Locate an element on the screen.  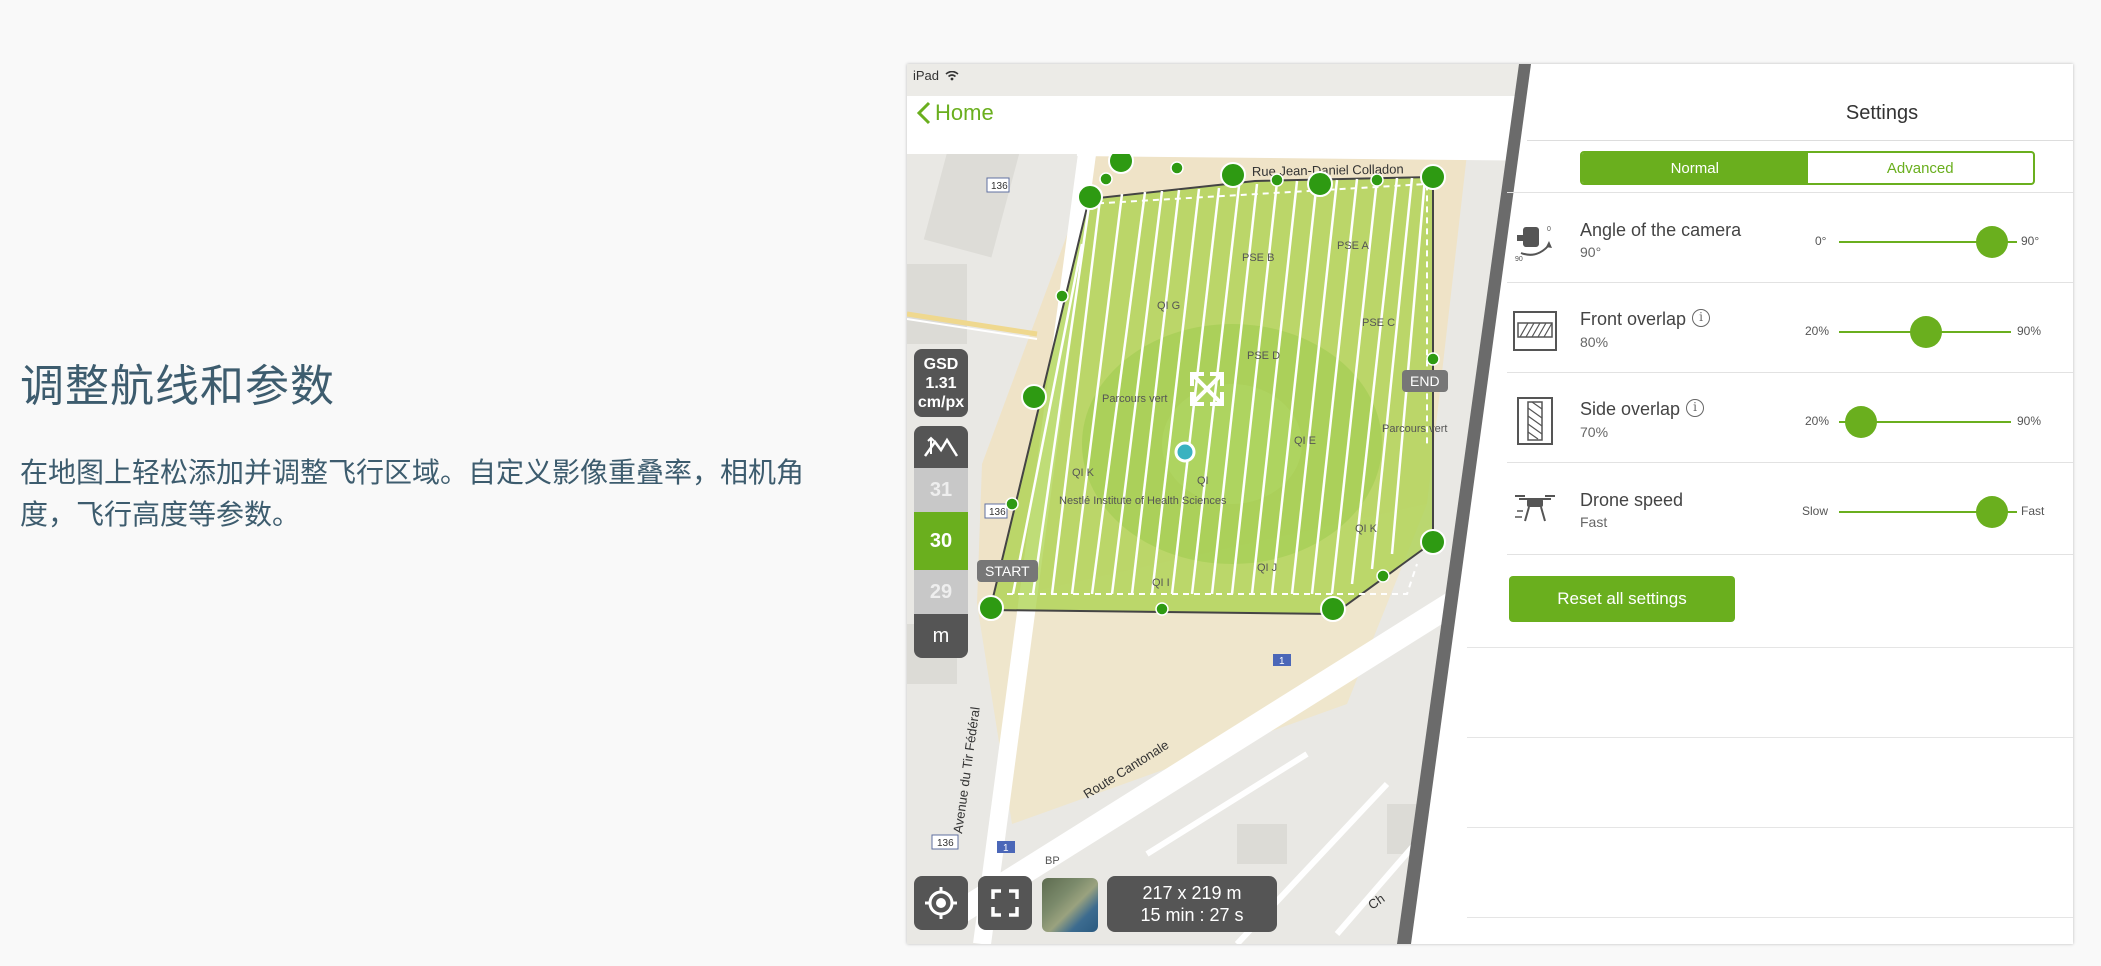
settings-mode-tabs: Normal Advanced is located at coordinates (1807, 168).